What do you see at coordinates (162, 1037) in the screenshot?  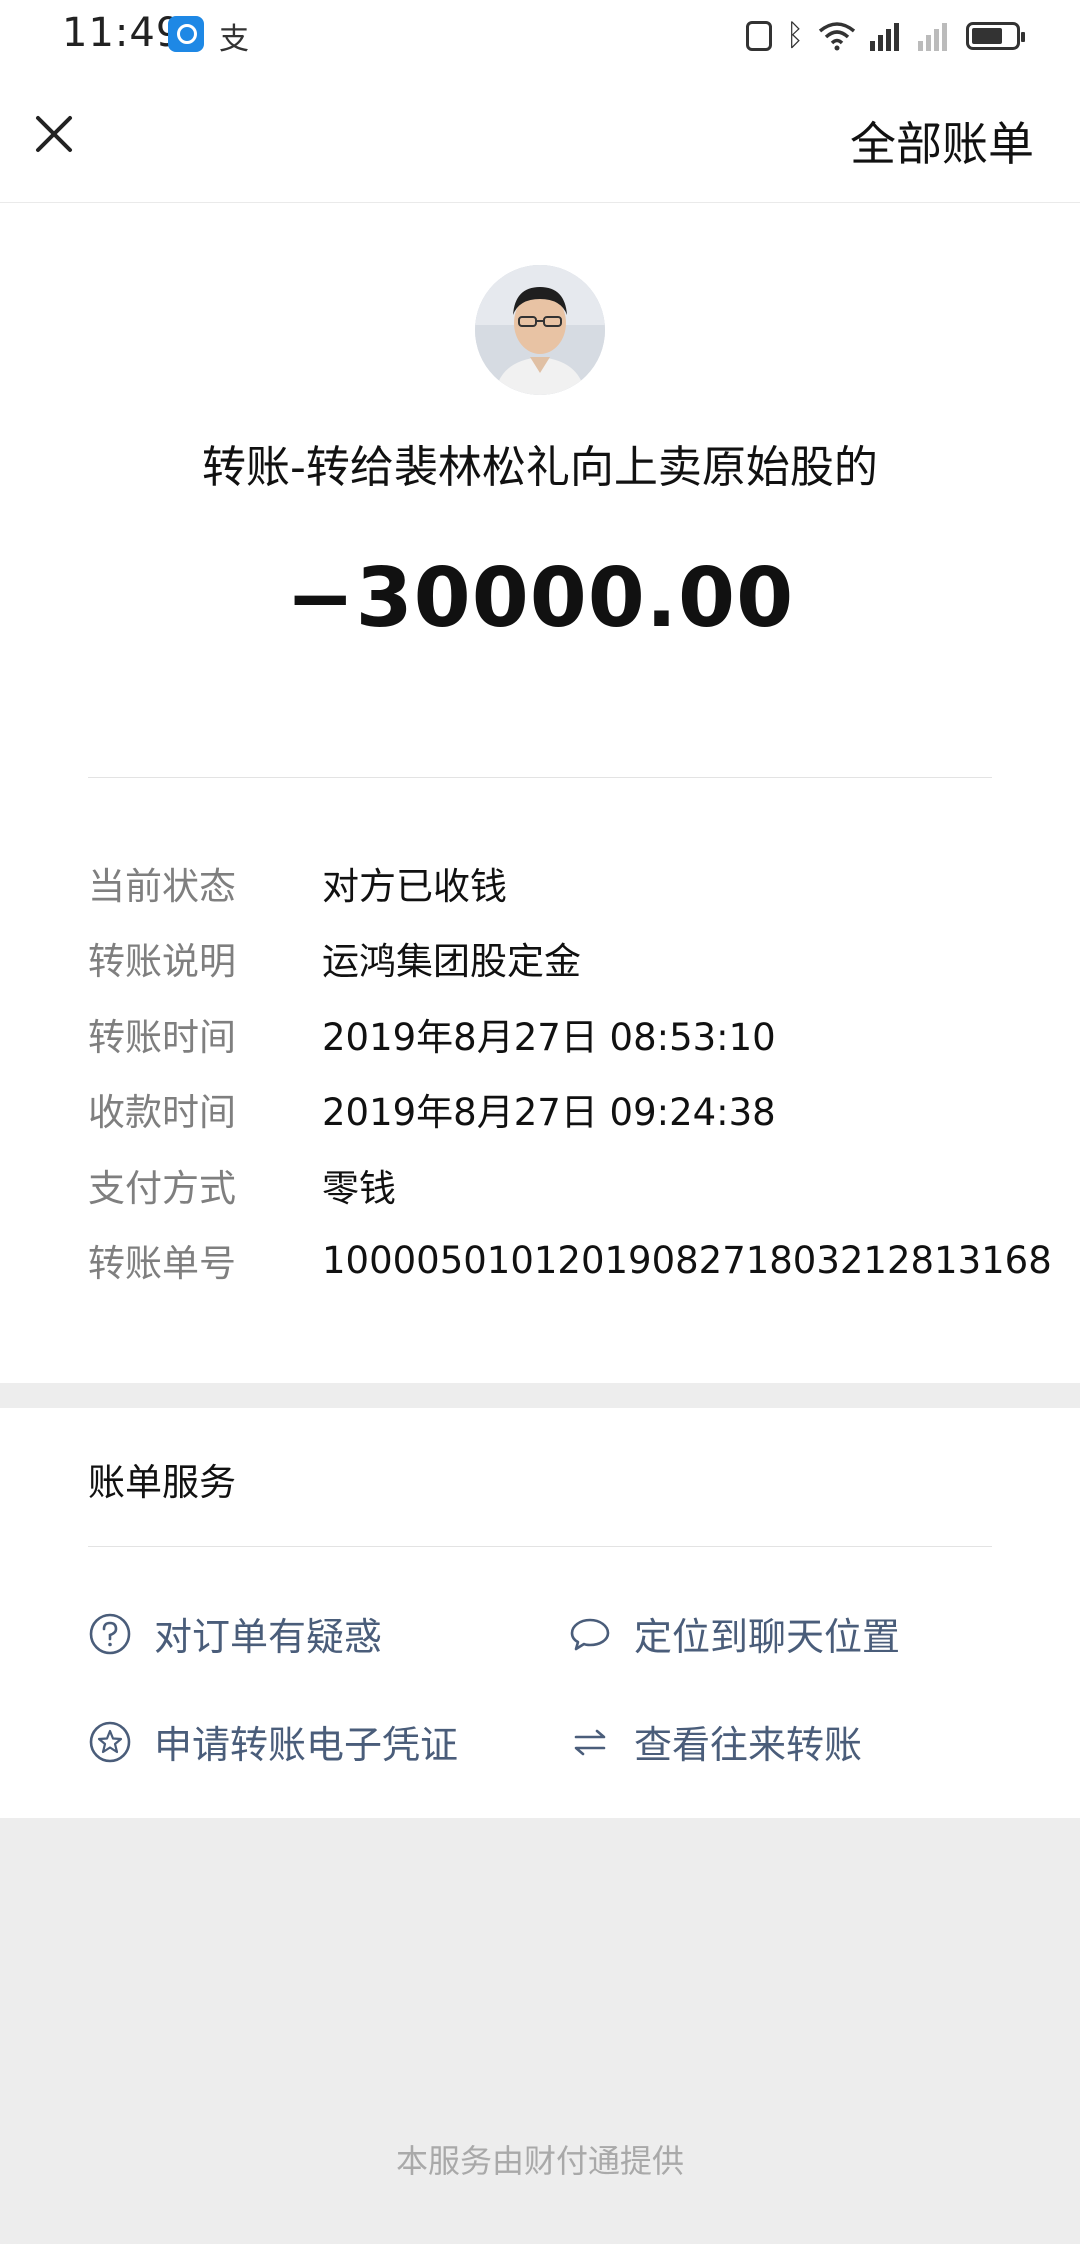 I see `detail-label: 转账时间` at bounding box center [162, 1037].